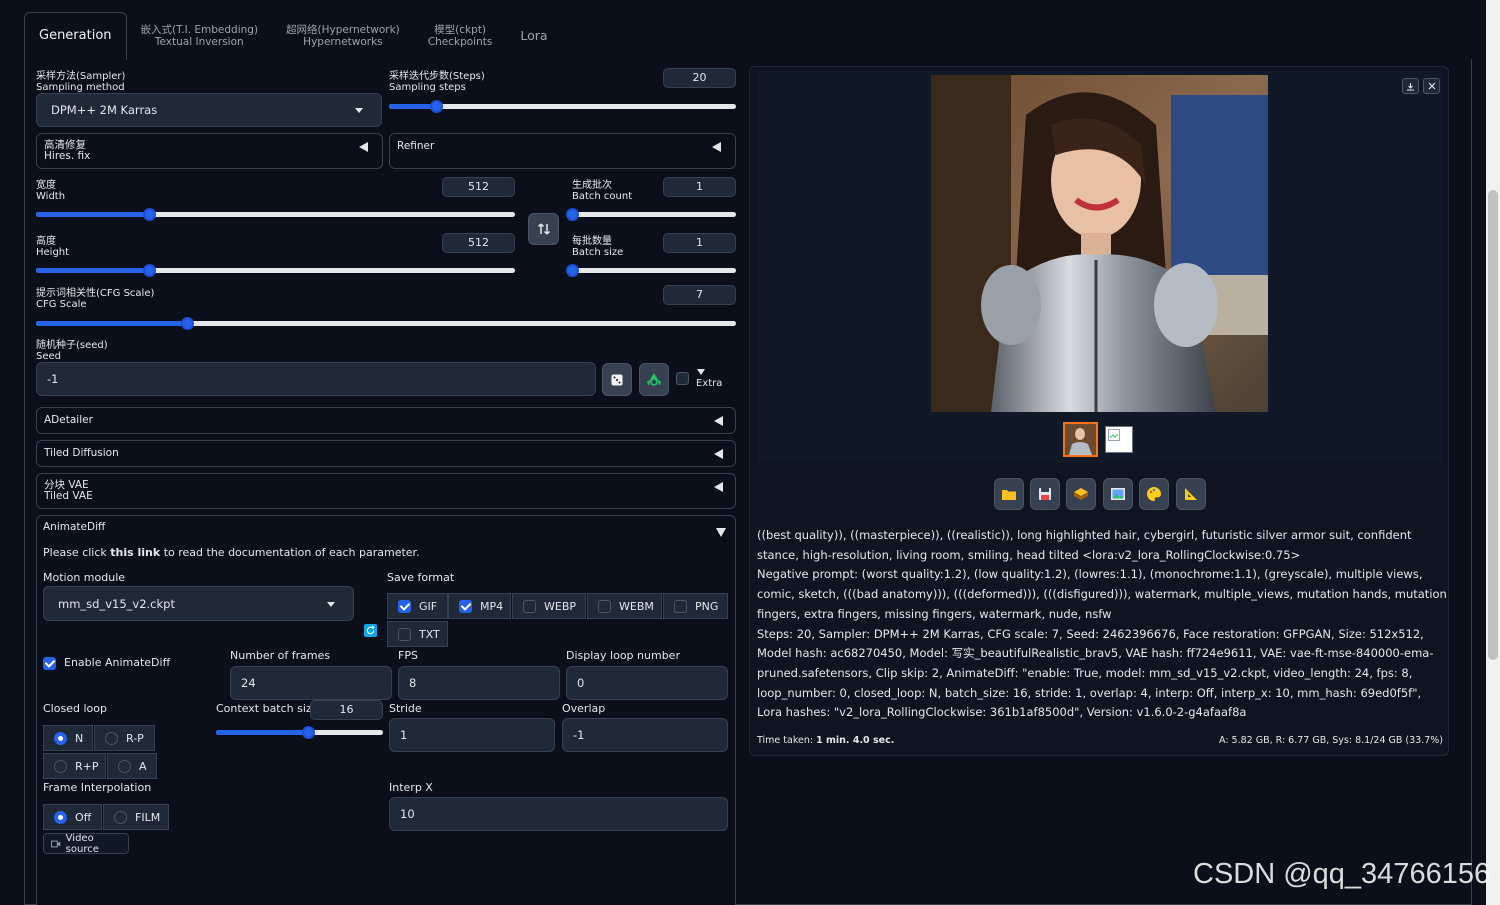 This screenshot has width=1500, height=905. Describe the element at coordinates (465, 606) in the screenshot. I see `format-mp4-checkbox` at that location.